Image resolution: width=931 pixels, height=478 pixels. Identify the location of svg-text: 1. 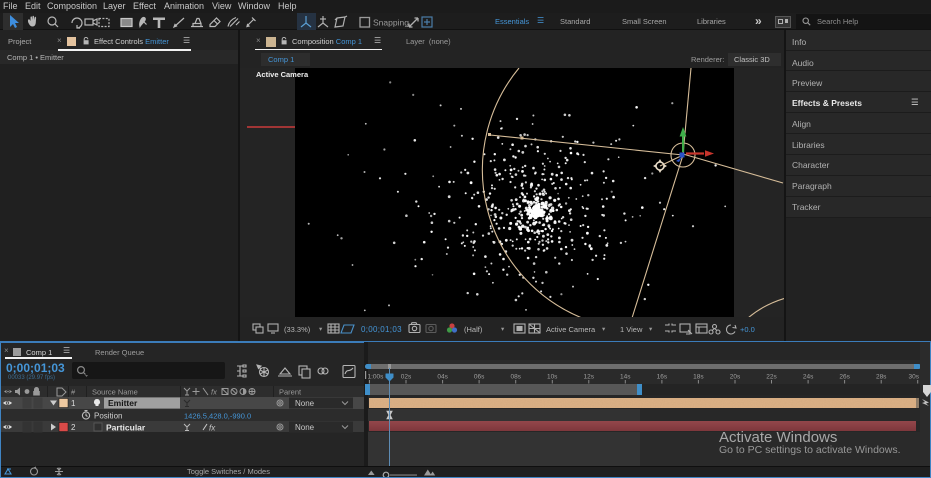
(73, 403).